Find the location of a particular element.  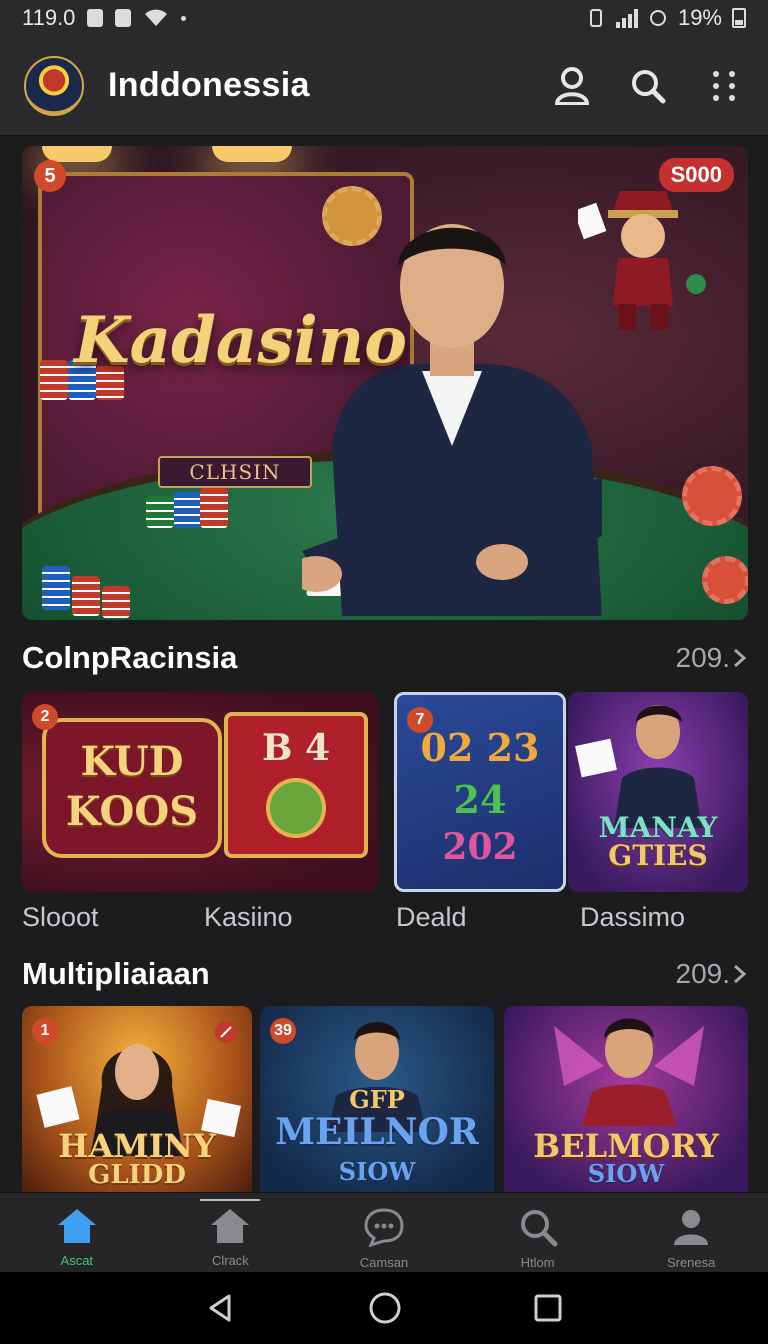

hero-badge: 5 is located at coordinates (50, 176).